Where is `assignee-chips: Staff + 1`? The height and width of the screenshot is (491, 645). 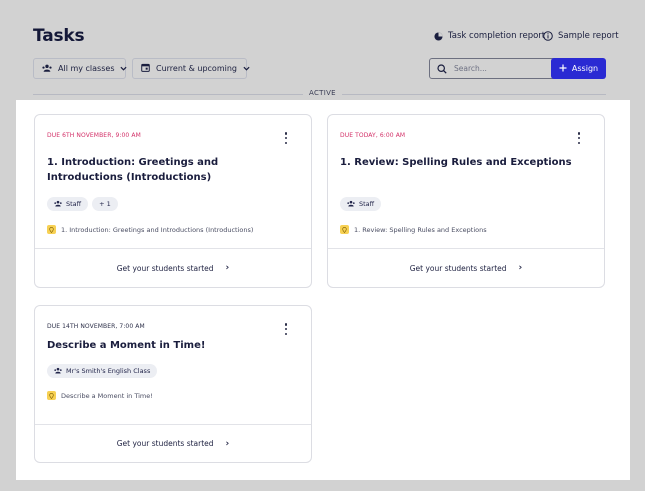
assignee-chips: Staff + 1 is located at coordinates (82, 204).